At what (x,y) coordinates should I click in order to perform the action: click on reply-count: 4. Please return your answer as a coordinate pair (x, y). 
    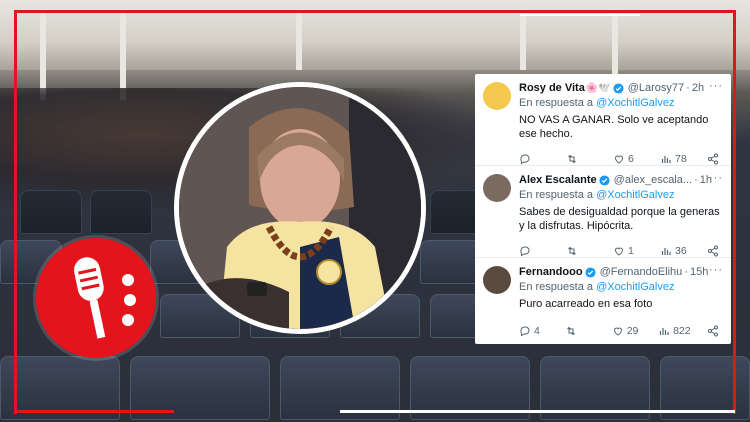
    Looking at the image, I should click on (537, 331).